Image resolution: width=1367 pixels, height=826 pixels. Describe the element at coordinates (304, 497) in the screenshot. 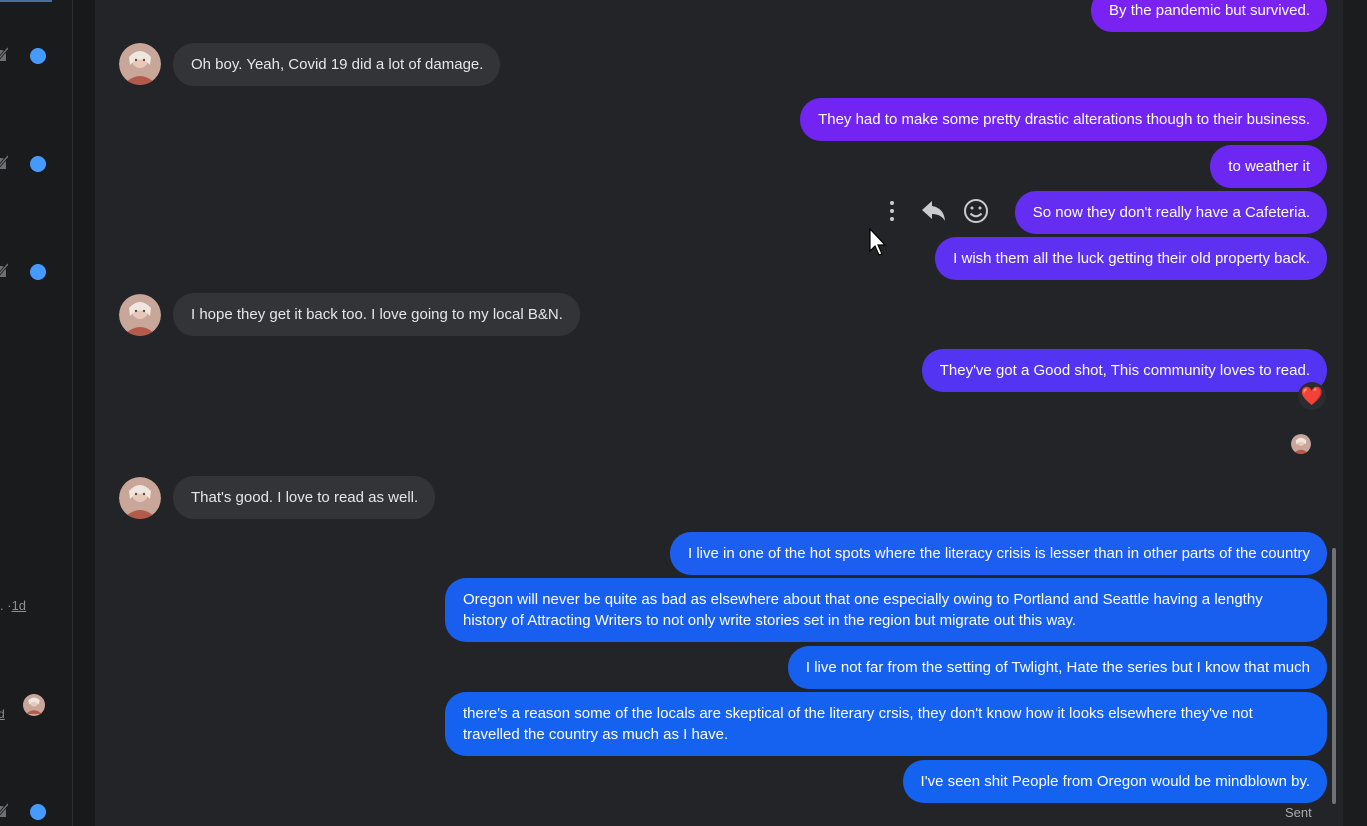

I see `message-incoming: That's good. I love to read as well.` at that location.